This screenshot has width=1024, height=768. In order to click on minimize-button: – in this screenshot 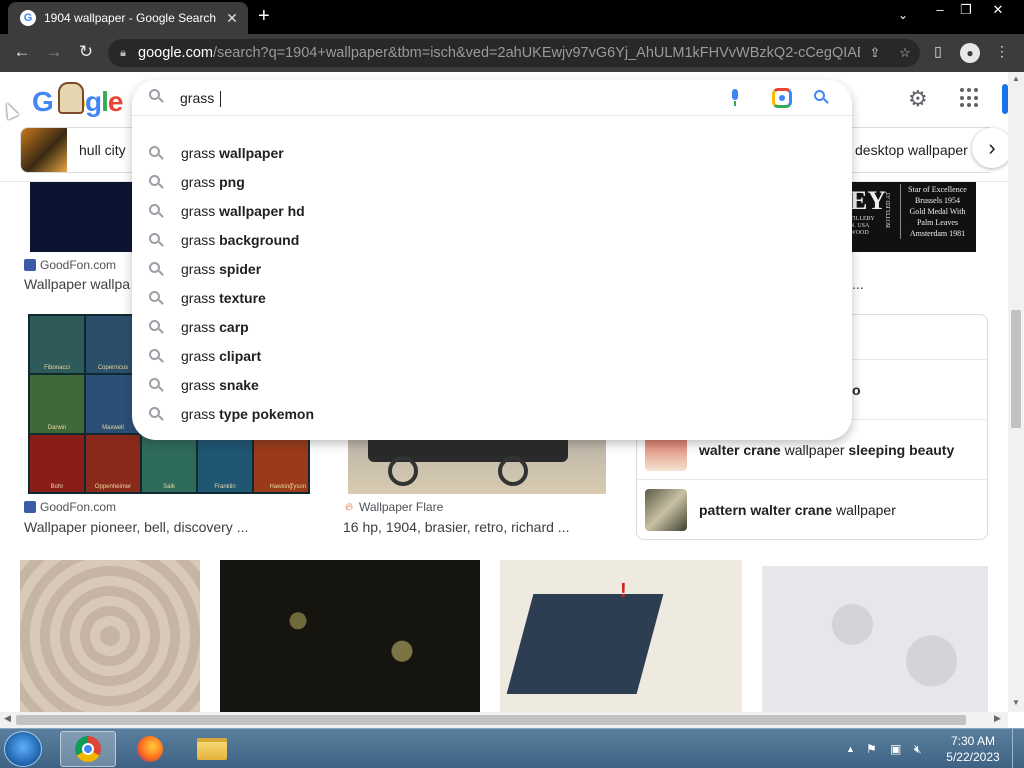, I will do `click(940, 9)`.